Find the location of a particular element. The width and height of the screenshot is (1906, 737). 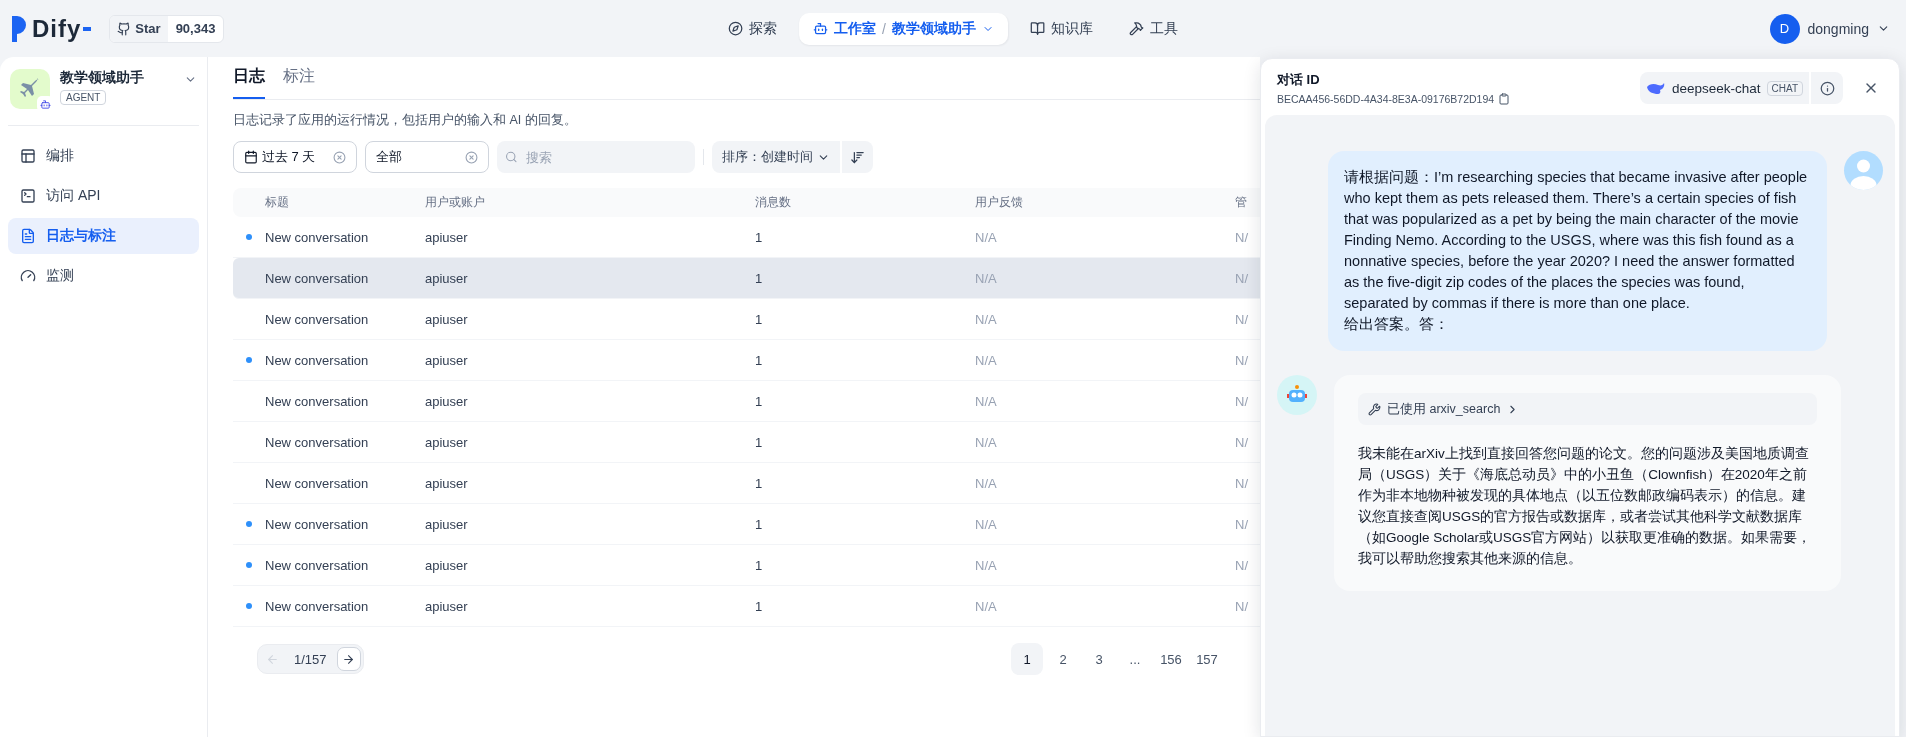

next-page-button is located at coordinates (348, 659).